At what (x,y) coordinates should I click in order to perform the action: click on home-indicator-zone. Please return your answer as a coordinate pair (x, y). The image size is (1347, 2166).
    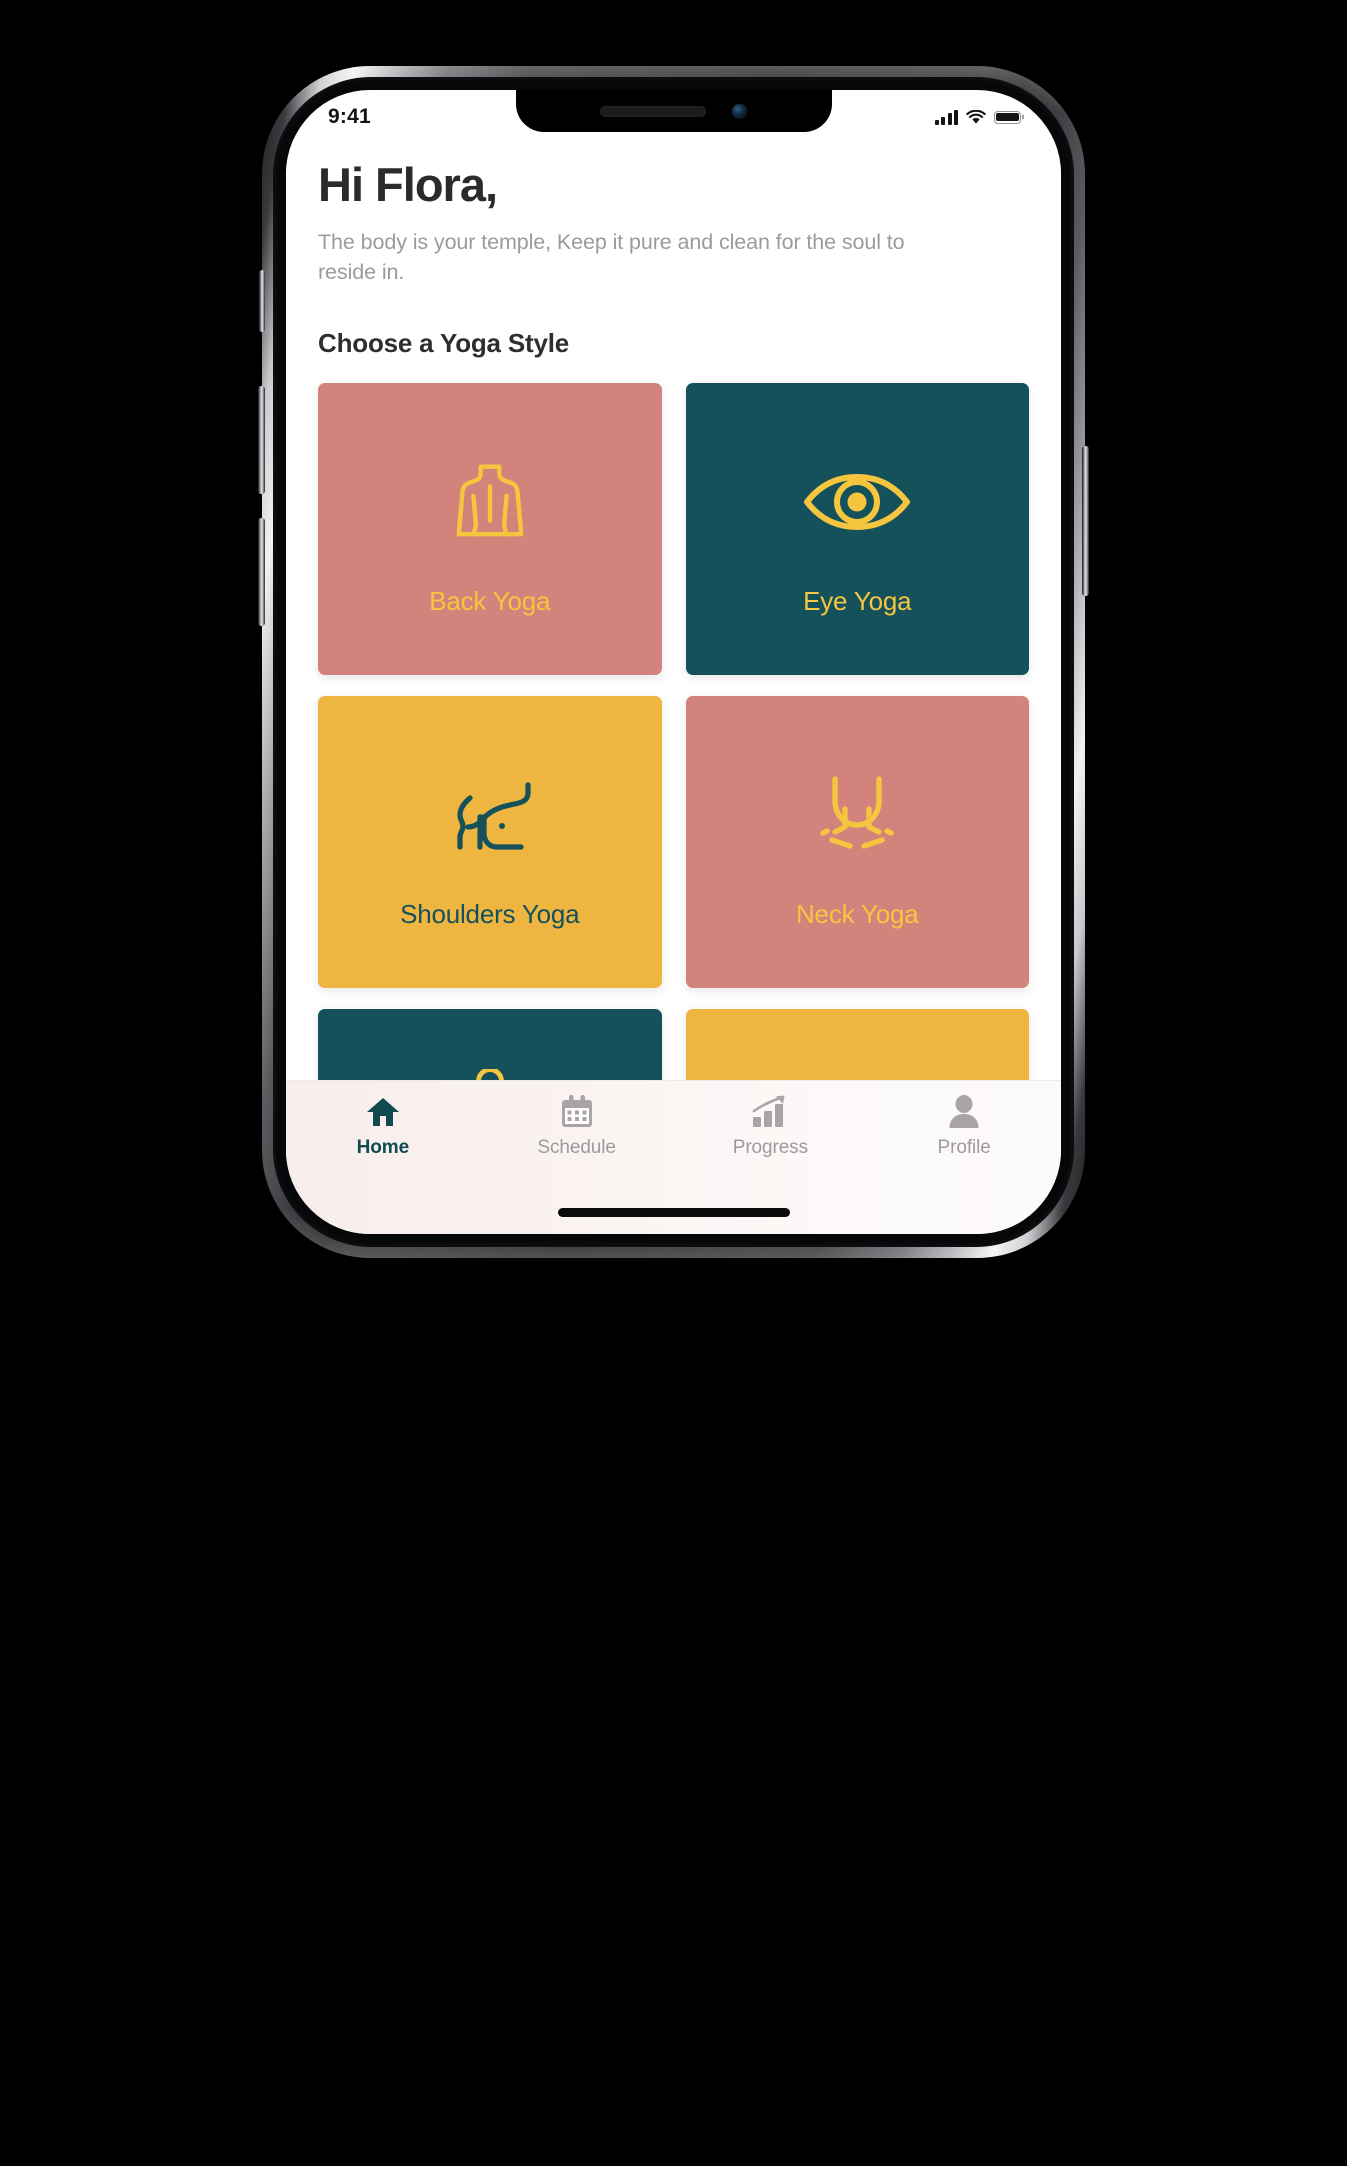
    Looking at the image, I should click on (673, 1212).